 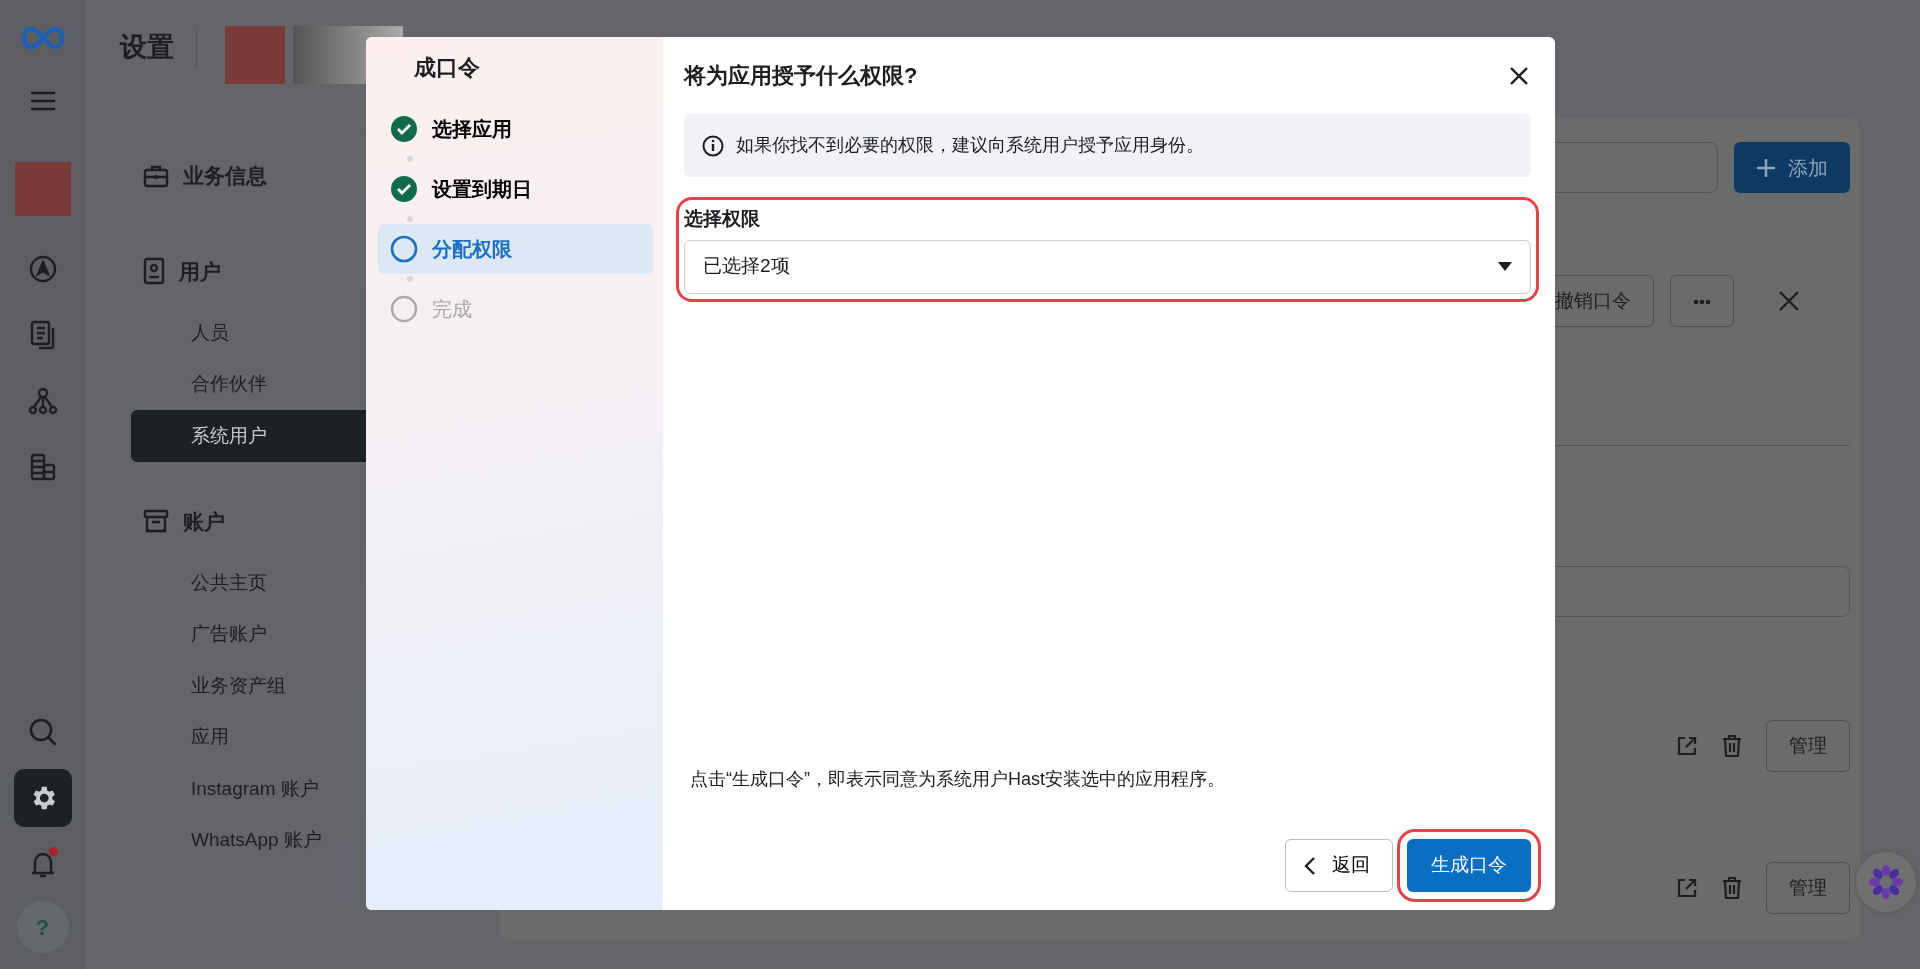 What do you see at coordinates (1792, 167) in the screenshot?
I see `add-button: 添加` at bounding box center [1792, 167].